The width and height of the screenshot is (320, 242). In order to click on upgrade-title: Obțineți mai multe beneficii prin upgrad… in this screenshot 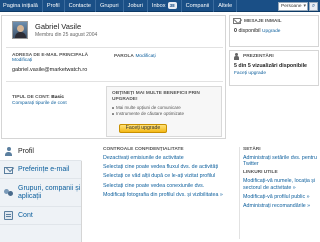, I will do `click(156, 96)`.